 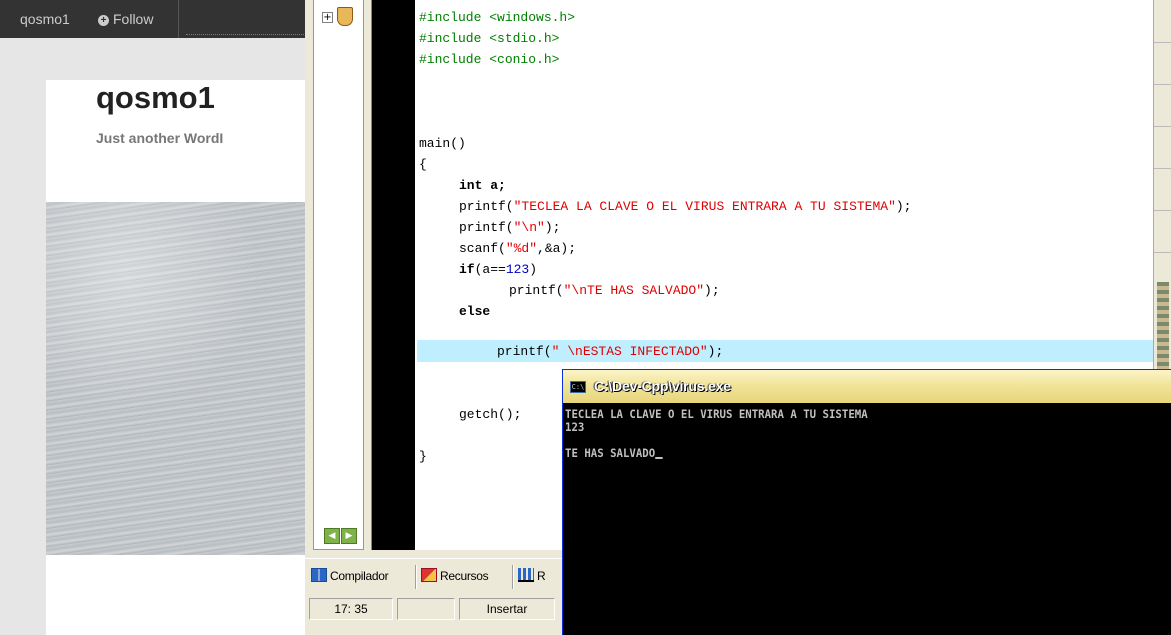 I want to click on cursor-position: 17: 35, so click(x=351, y=609).